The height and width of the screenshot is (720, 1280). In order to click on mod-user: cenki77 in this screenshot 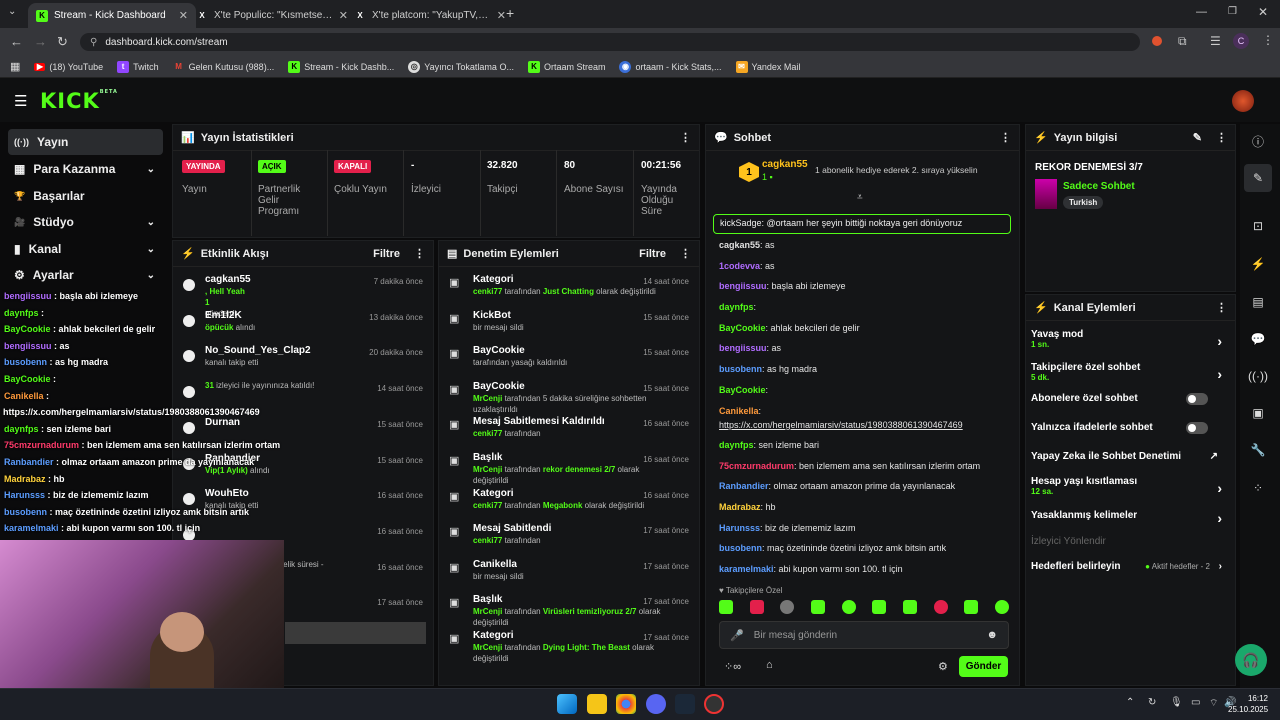, I will do `click(487, 291)`.